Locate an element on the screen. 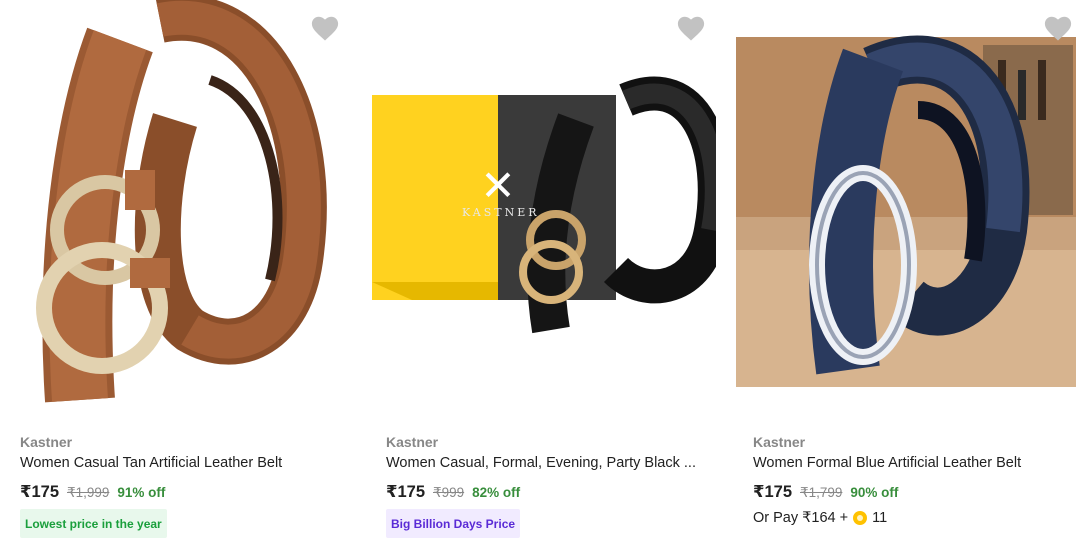  original-price: ₹1,799 is located at coordinates (821, 492).